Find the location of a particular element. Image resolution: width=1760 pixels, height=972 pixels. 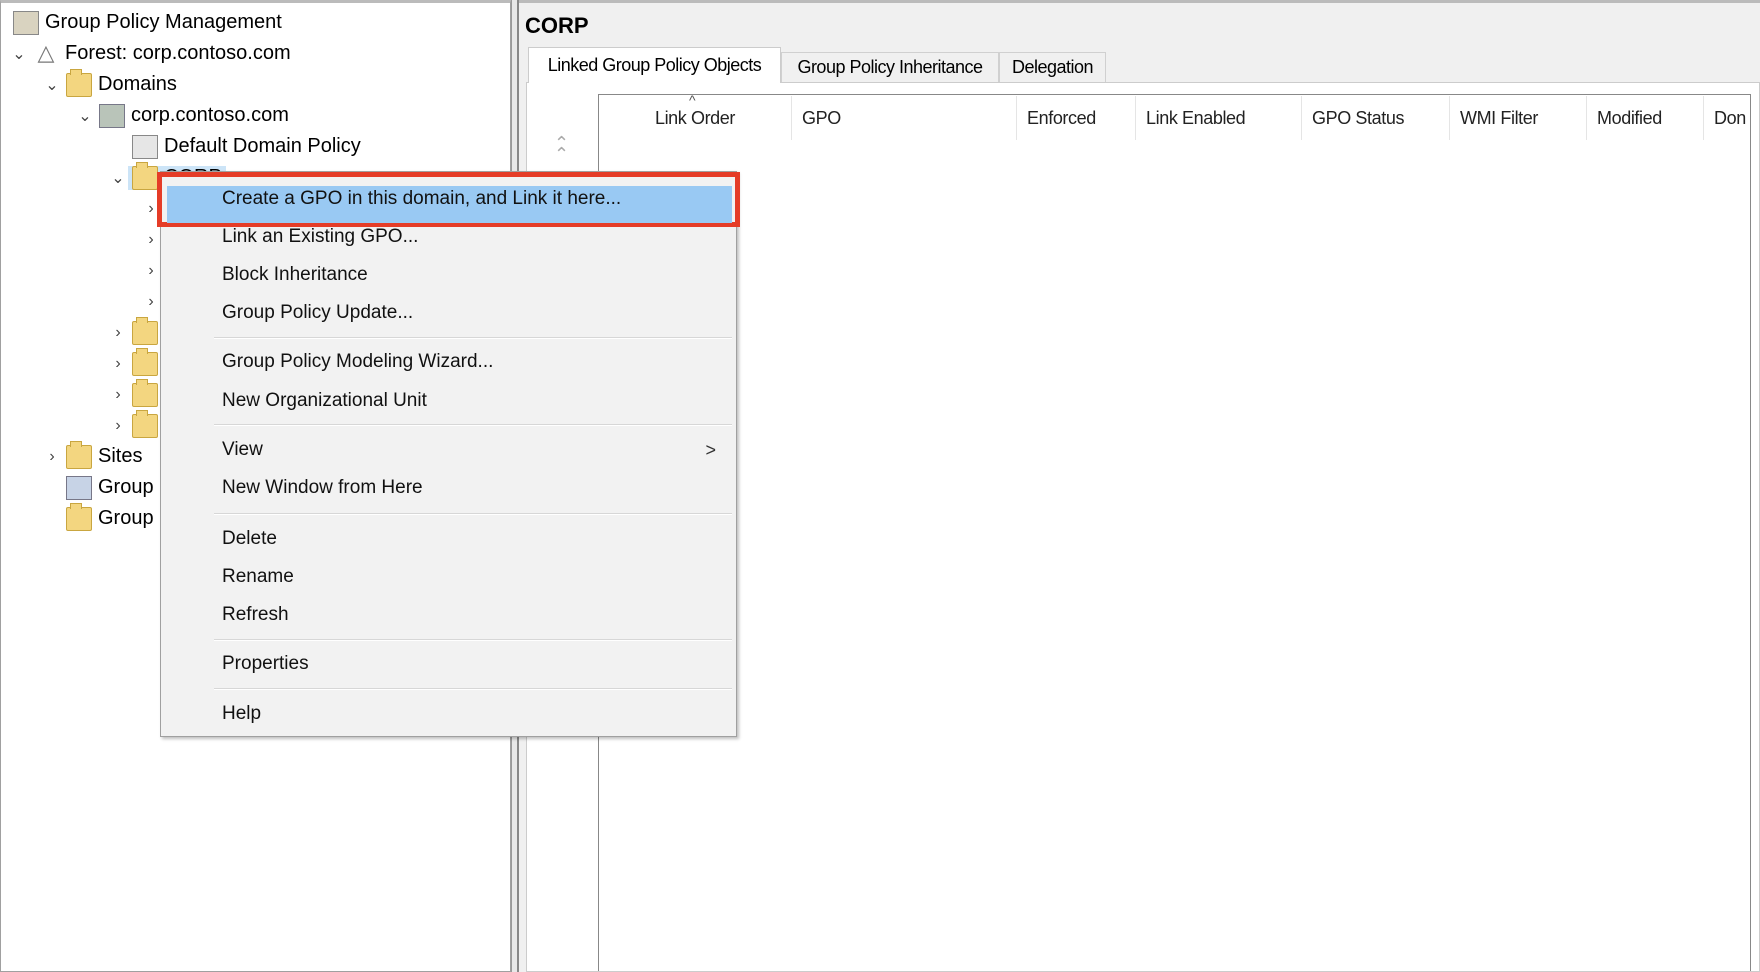

forest-icon: △ is located at coordinates (46, 52).